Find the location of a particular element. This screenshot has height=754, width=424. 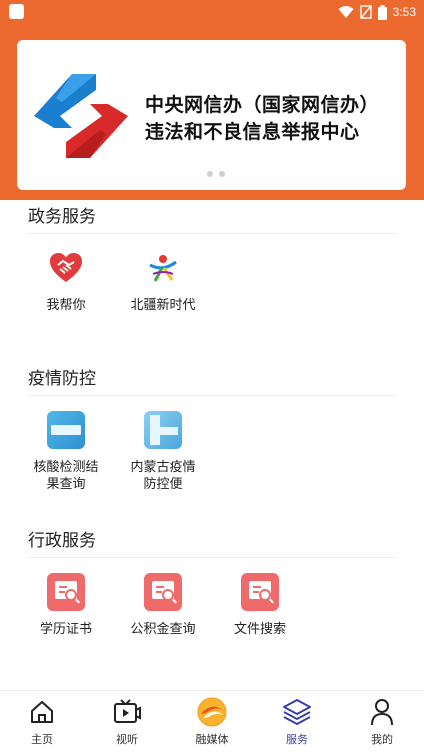

service-label: 核酸检测结果查询 is located at coordinates (66, 476).